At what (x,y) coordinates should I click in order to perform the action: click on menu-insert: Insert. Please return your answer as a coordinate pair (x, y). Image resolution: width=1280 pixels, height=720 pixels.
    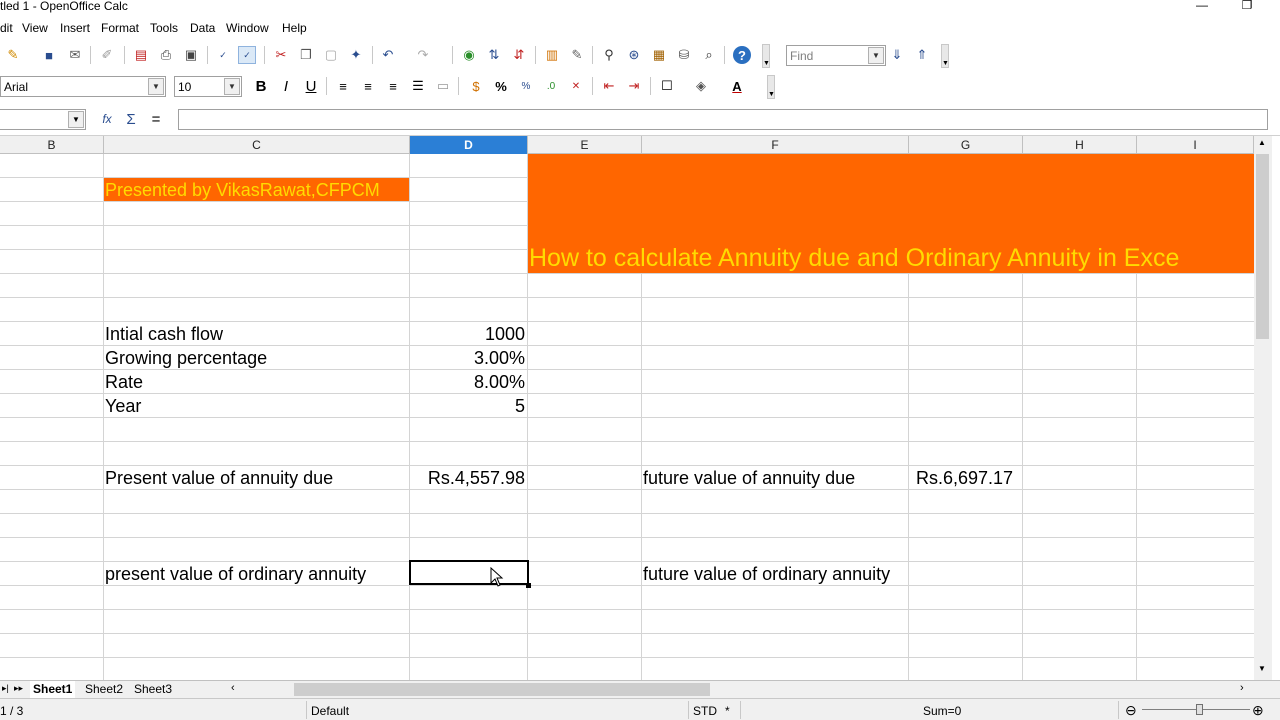
    Looking at the image, I should click on (75, 28).